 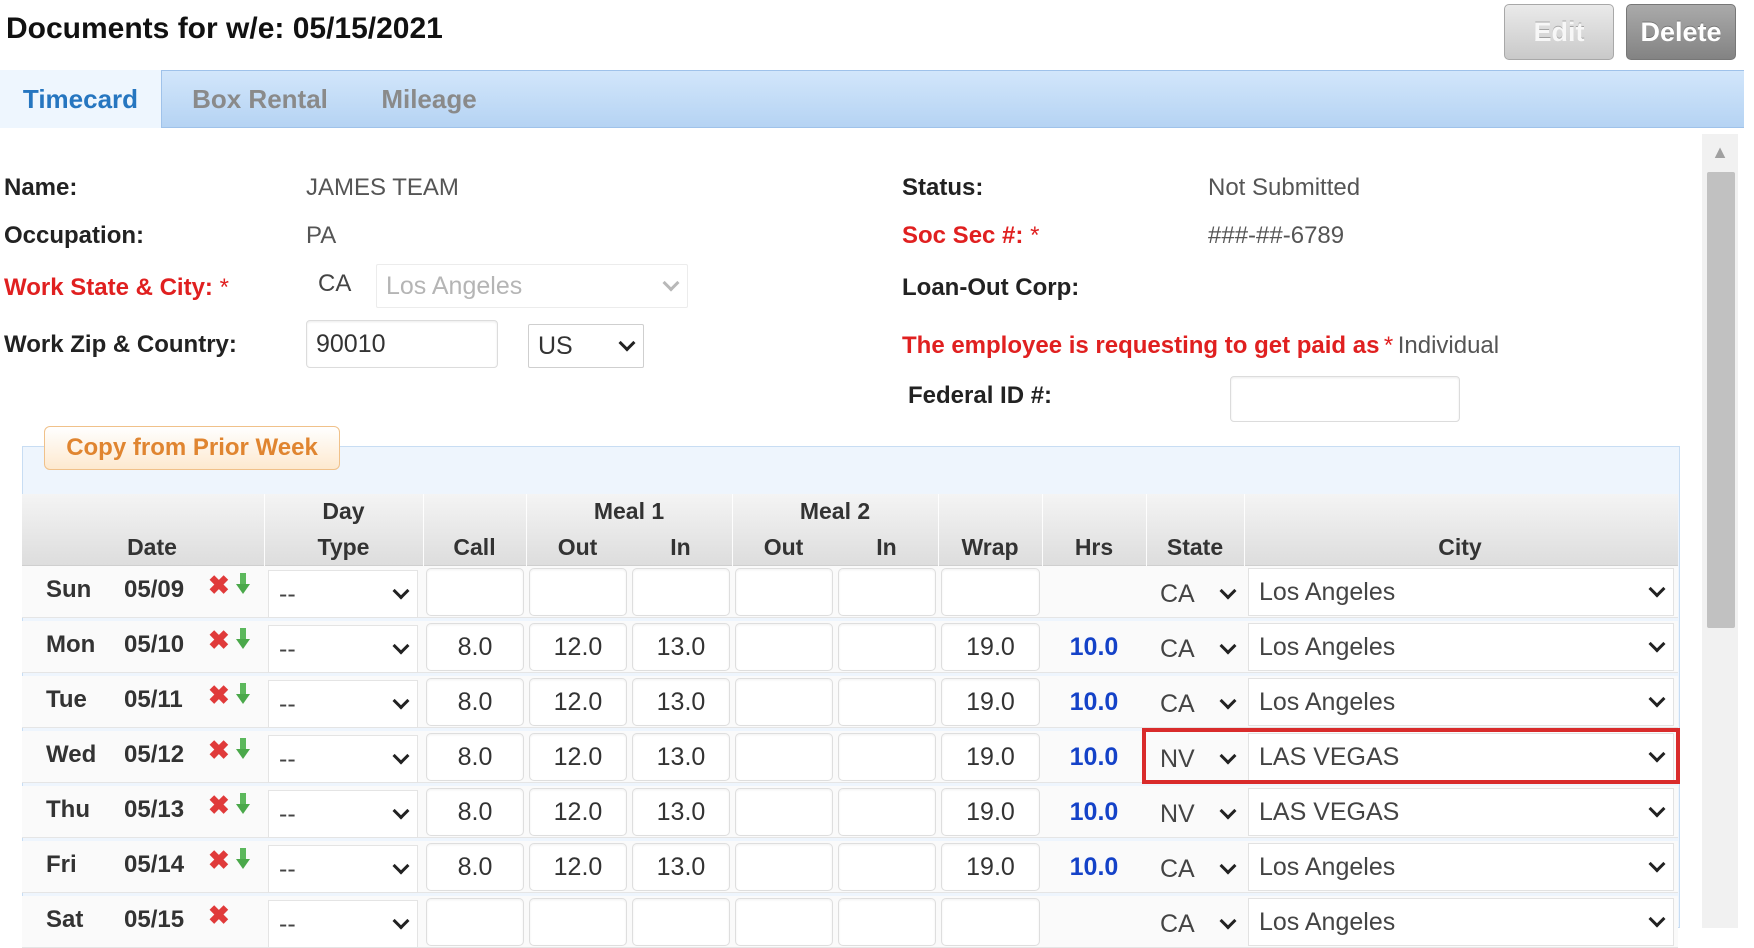 What do you see at coordinates (429, 99) in the screenshot?
I see `tab-mileage: Mileage` at bounding box center [429, 99].